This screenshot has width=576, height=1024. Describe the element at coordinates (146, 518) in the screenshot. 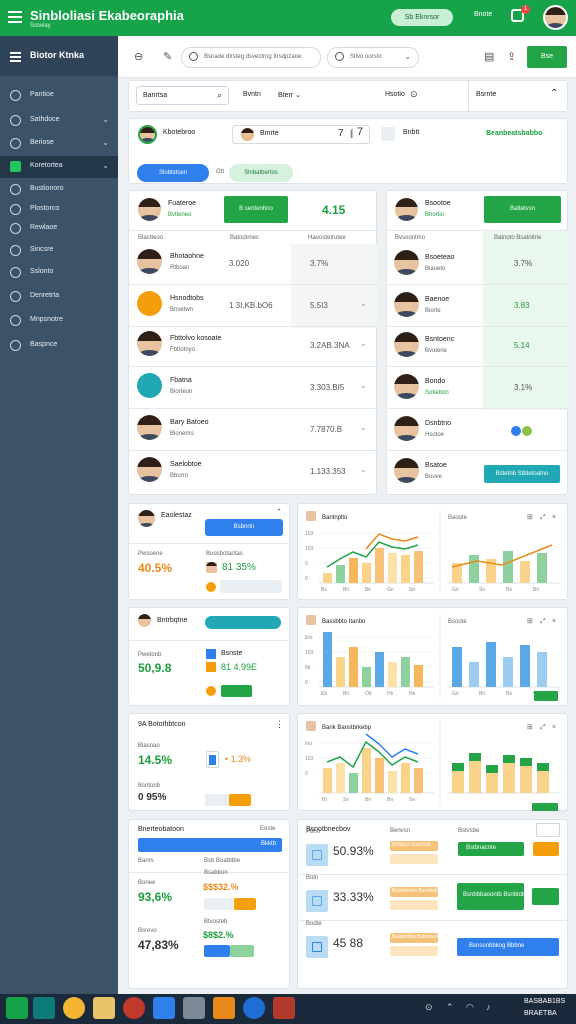

I see `kpi-avatar` at that location.